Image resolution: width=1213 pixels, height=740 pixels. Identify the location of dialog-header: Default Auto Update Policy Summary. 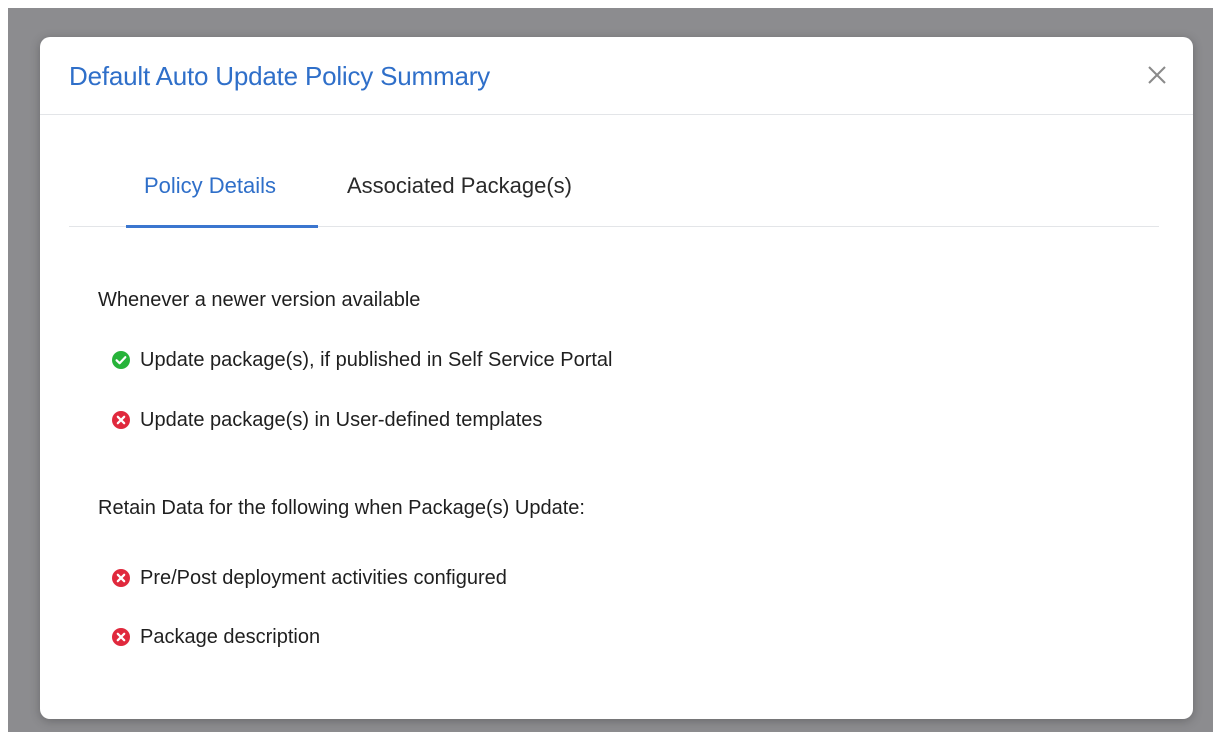
(616, 76).